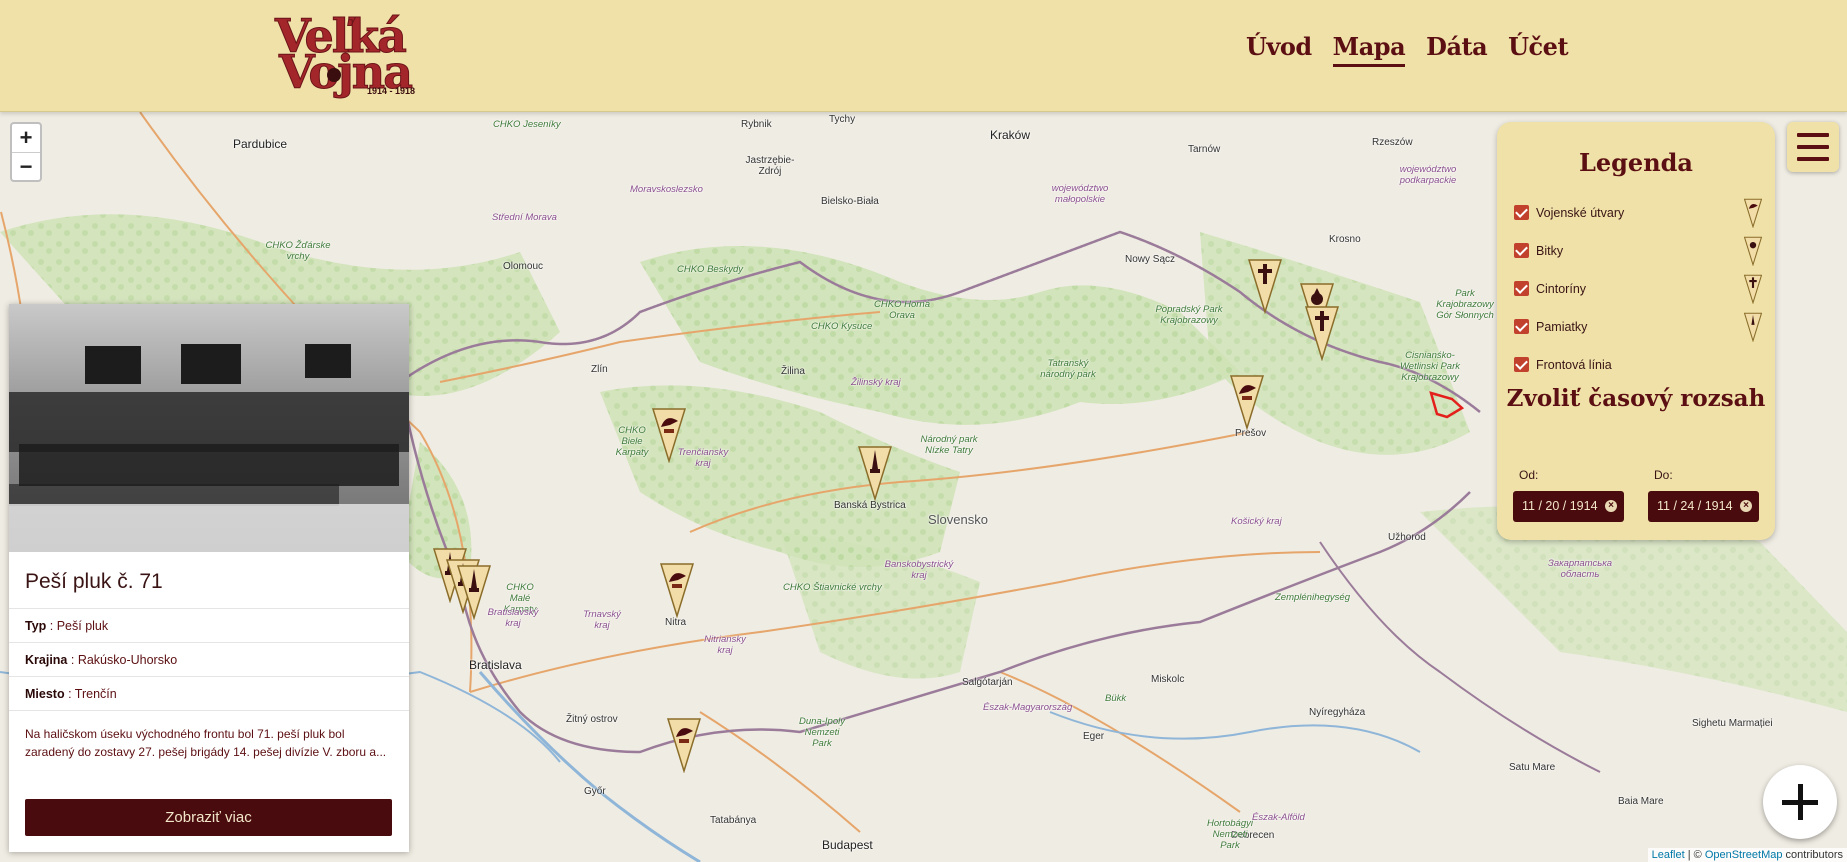 This screenshot has width=1847, height=862. What do you see at coordinates (632, 441) in the screenshot?
I see `park-label: CHKO Biele Karpaty` at bounding box center [632, 441].